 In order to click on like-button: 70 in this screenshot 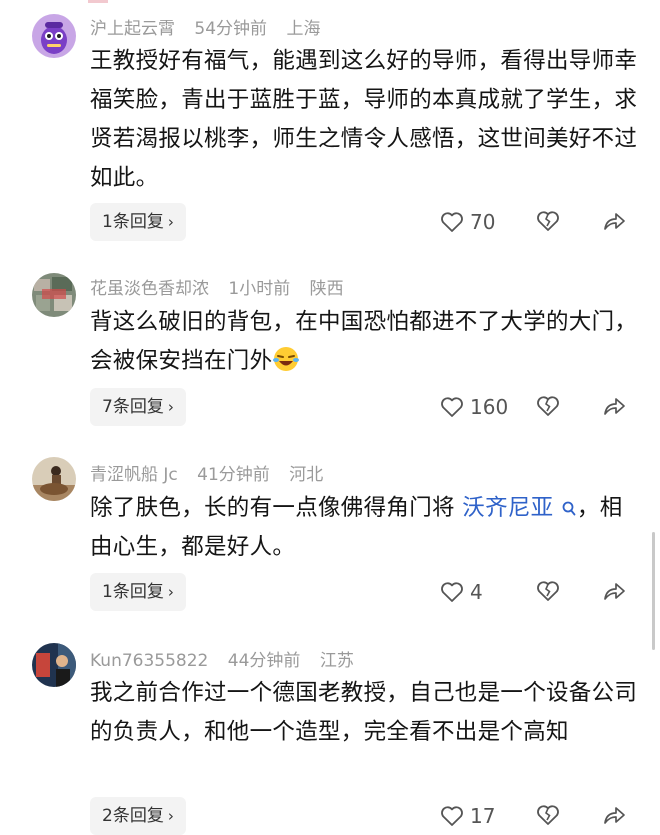, I will do `click(467, 222)`.